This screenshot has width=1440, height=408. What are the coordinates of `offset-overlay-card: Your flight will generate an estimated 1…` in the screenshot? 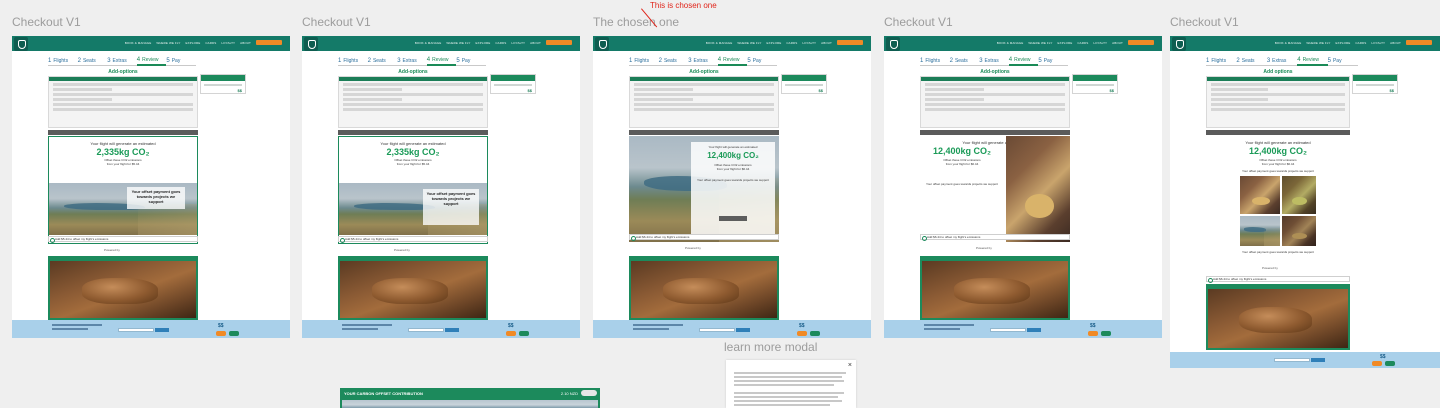 It's located at (733, 189).